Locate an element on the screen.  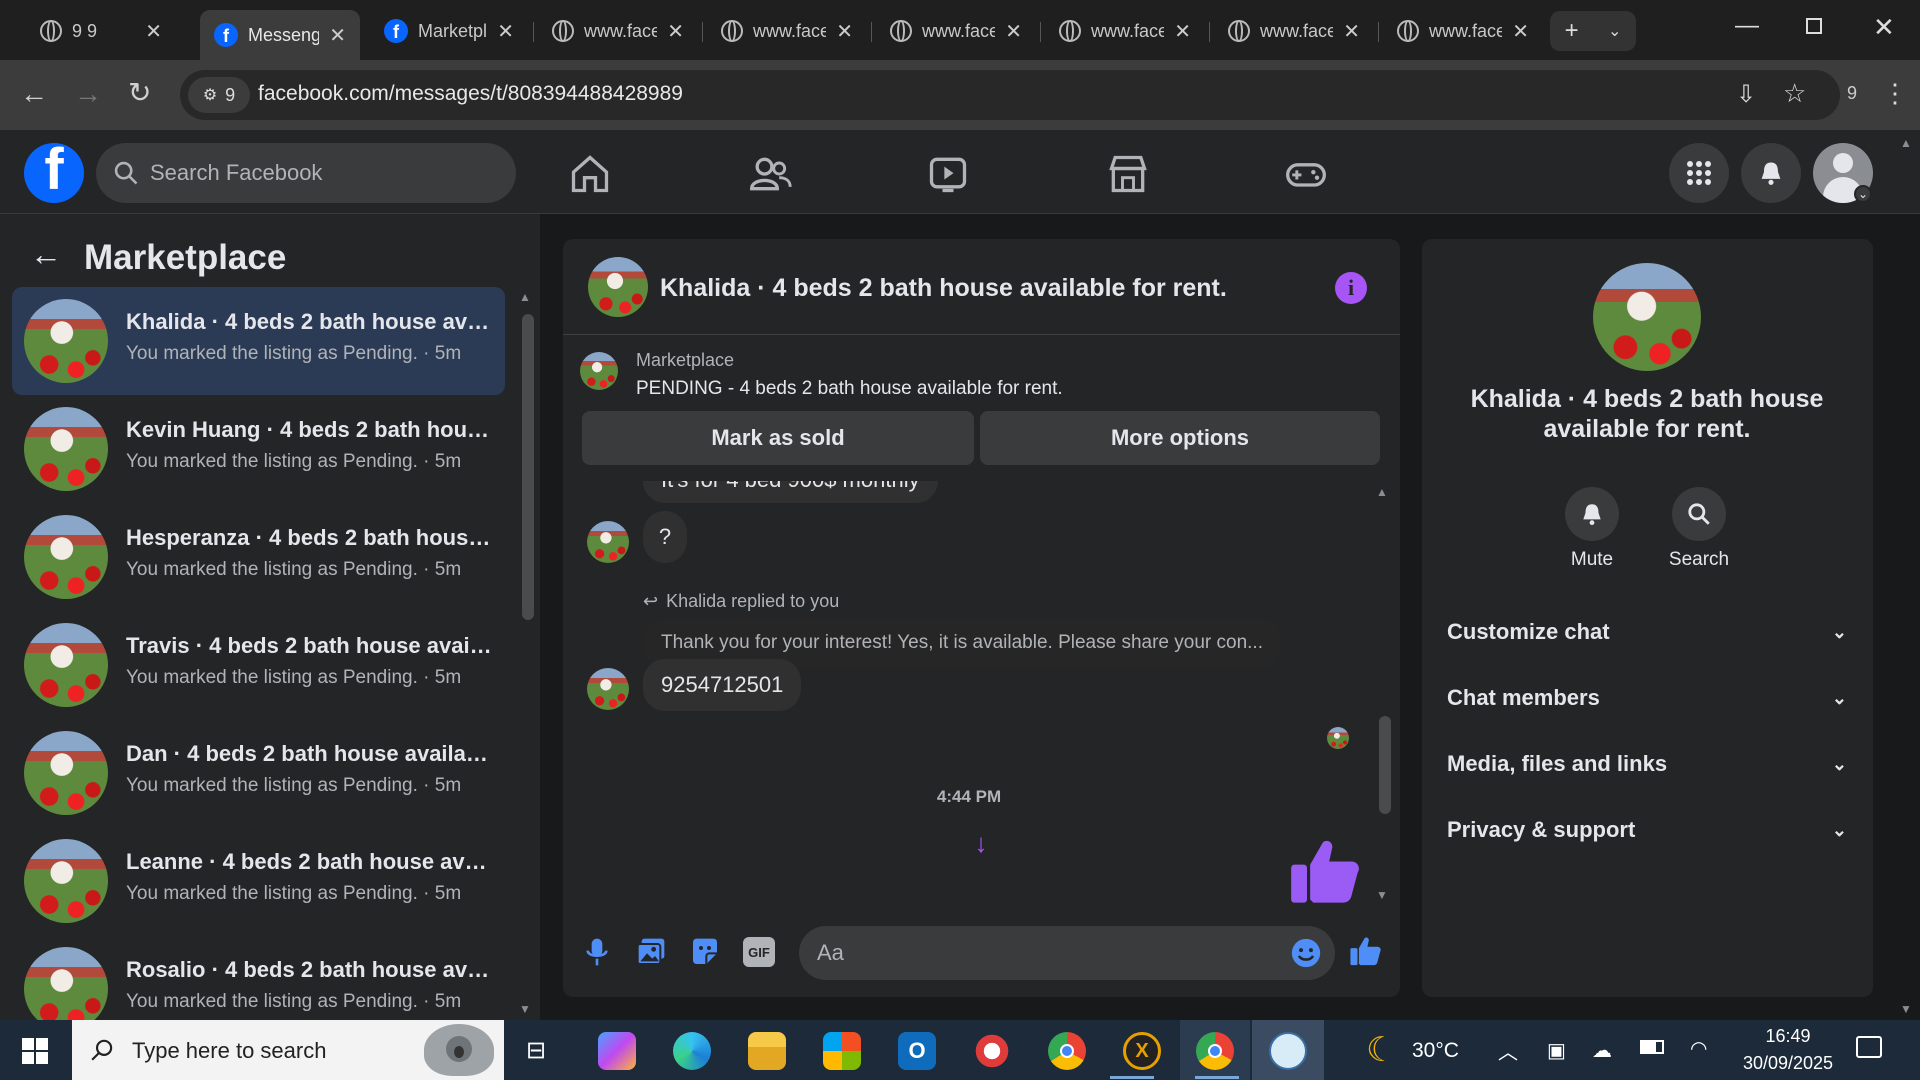
friends-icon is located at coordinates (770, 174).